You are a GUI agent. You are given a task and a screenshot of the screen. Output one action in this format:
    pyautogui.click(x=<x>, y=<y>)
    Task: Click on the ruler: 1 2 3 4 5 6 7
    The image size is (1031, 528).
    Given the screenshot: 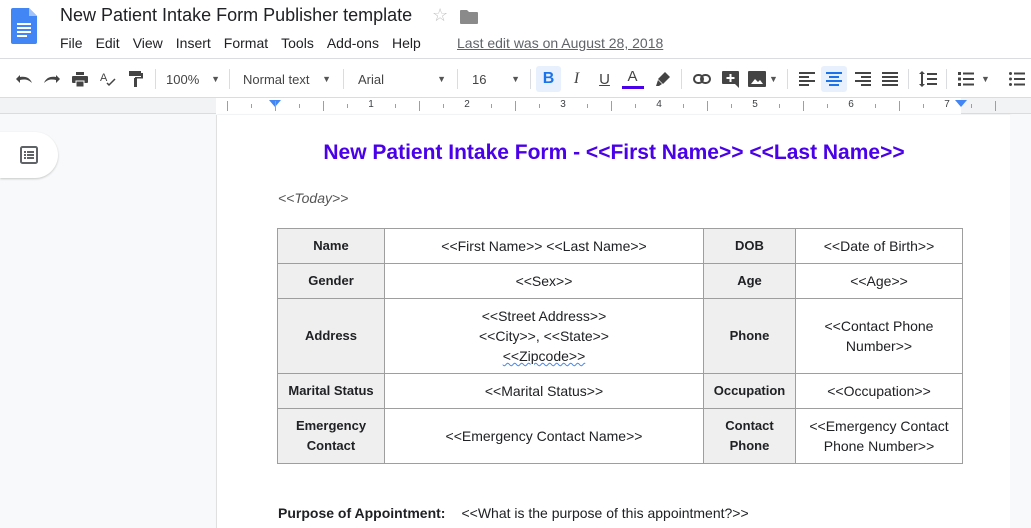 What is the action you would take?
    pyautogui.click(x=515, y=106)
    